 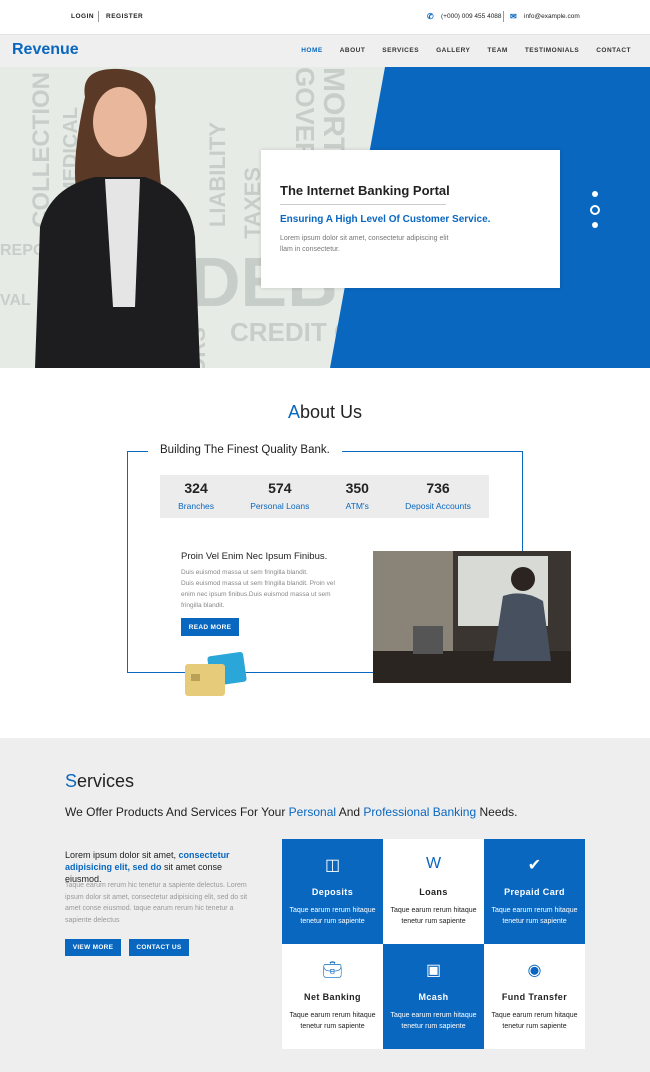 What do you see at coordinates (400, 50) in the screenshot?
I see `nav-services: SERVICES` at bounding box center [400, 50].